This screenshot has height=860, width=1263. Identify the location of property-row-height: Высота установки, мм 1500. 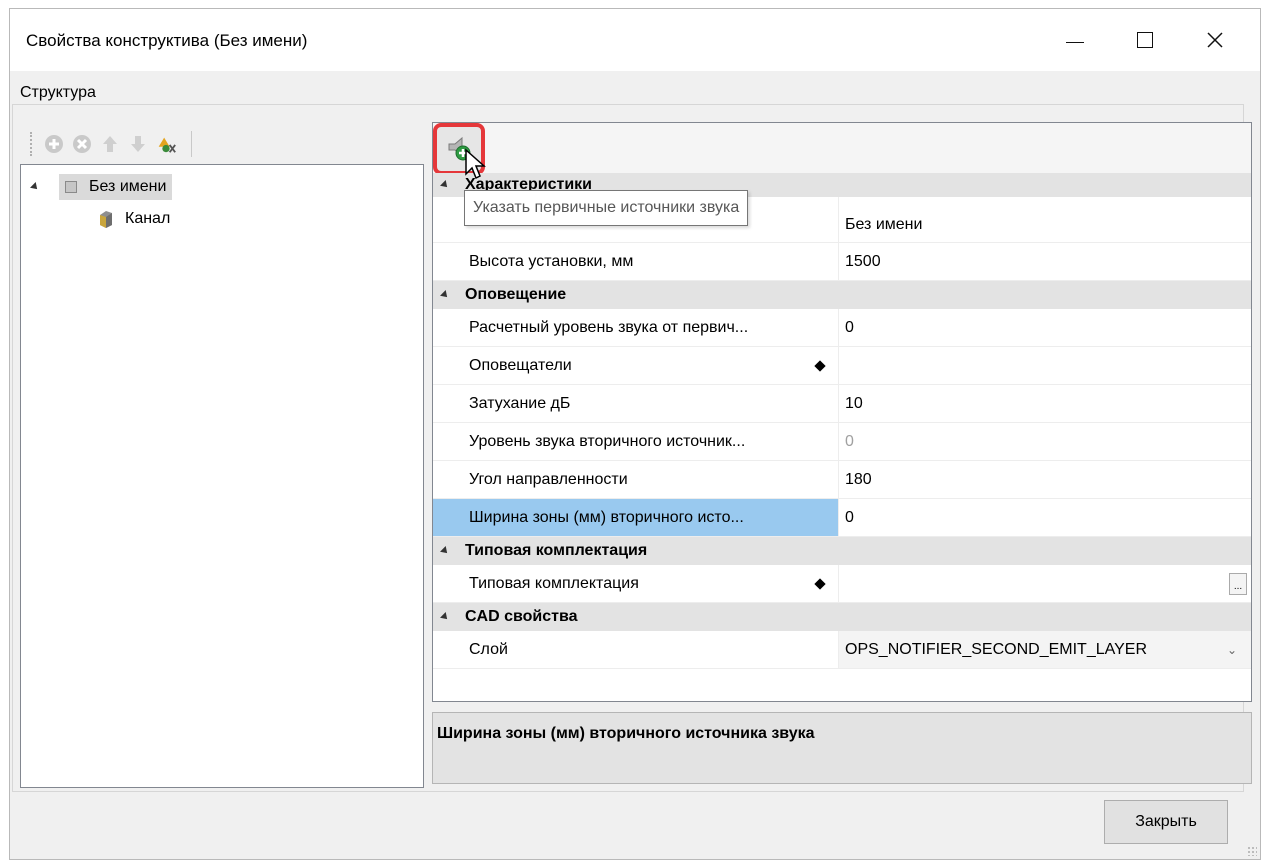
(842, 262).